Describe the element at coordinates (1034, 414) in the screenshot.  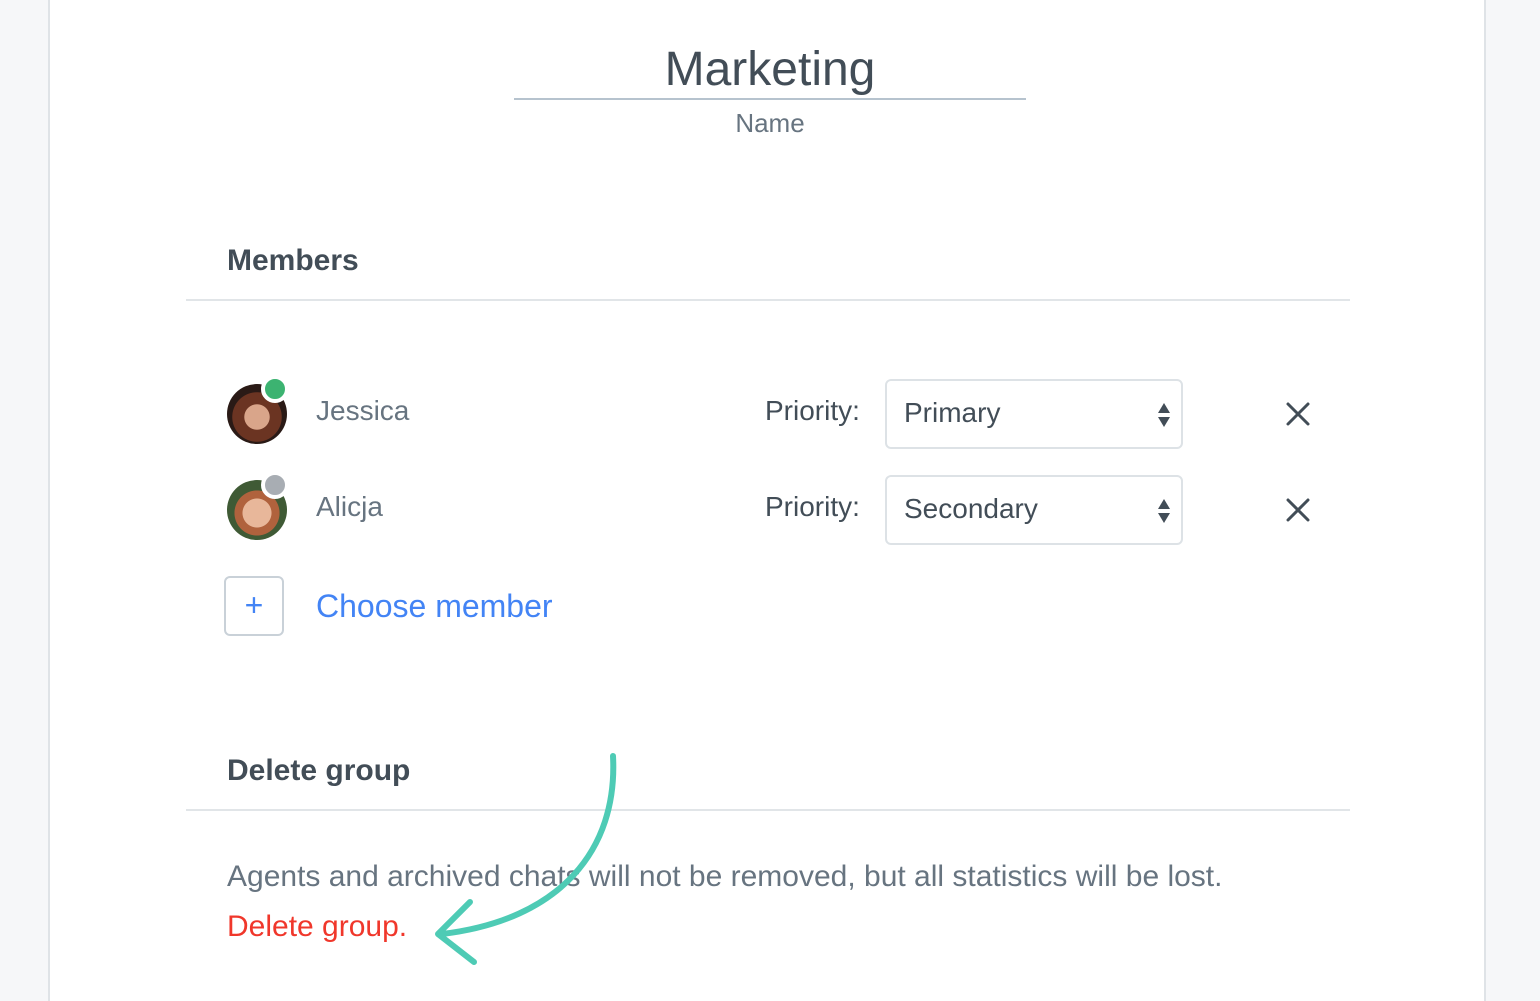
I see `priority-select: Primary` at that location.